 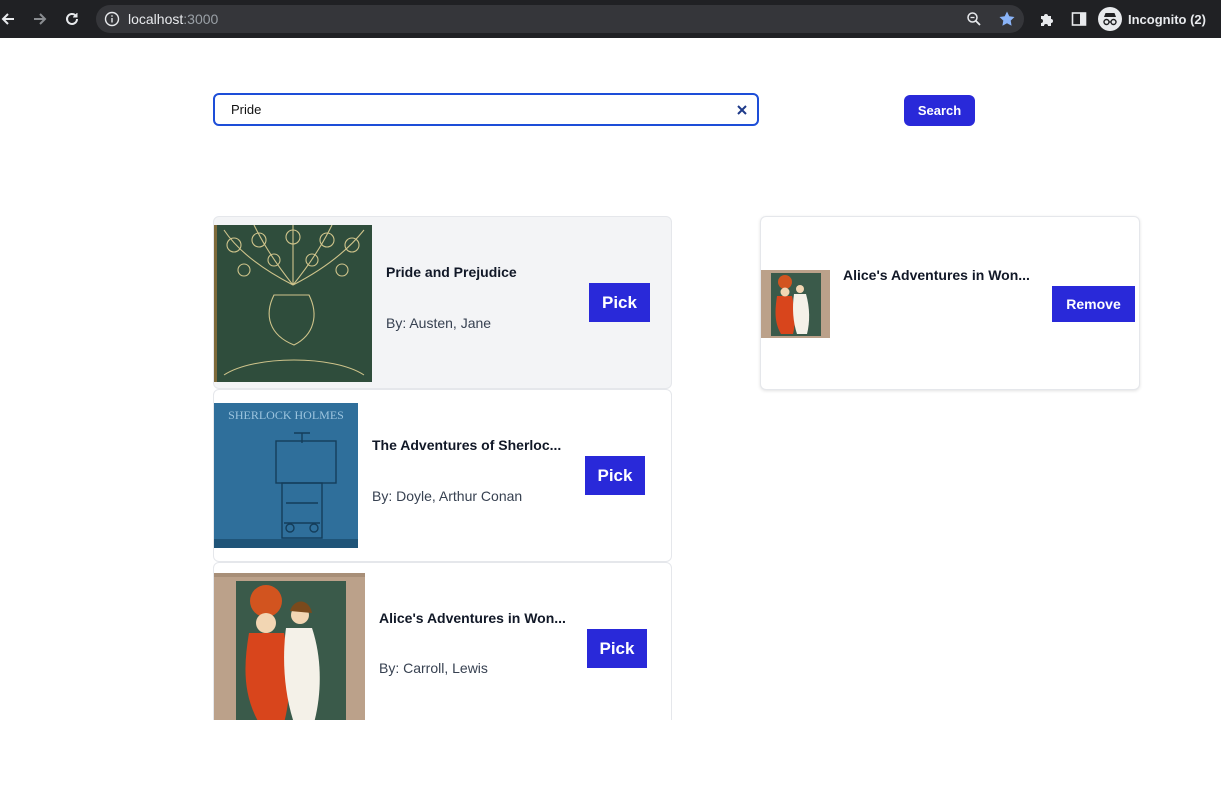 I want to click on search-field, so click(x=486, y=109).